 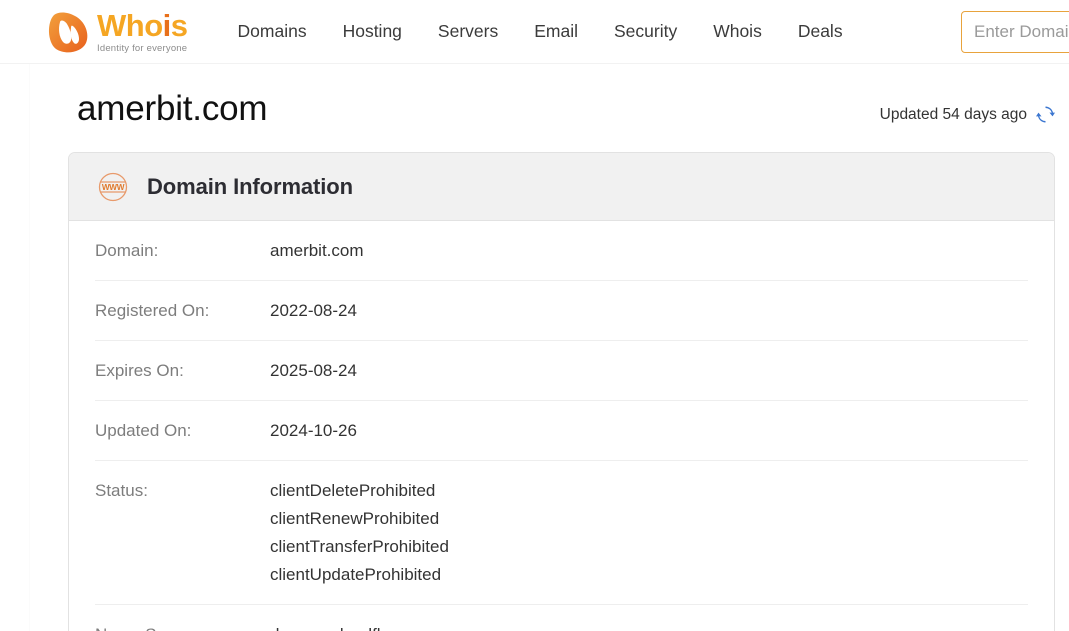 I want to click on value-line: 2022-08-24, so click(x=313, y=311).